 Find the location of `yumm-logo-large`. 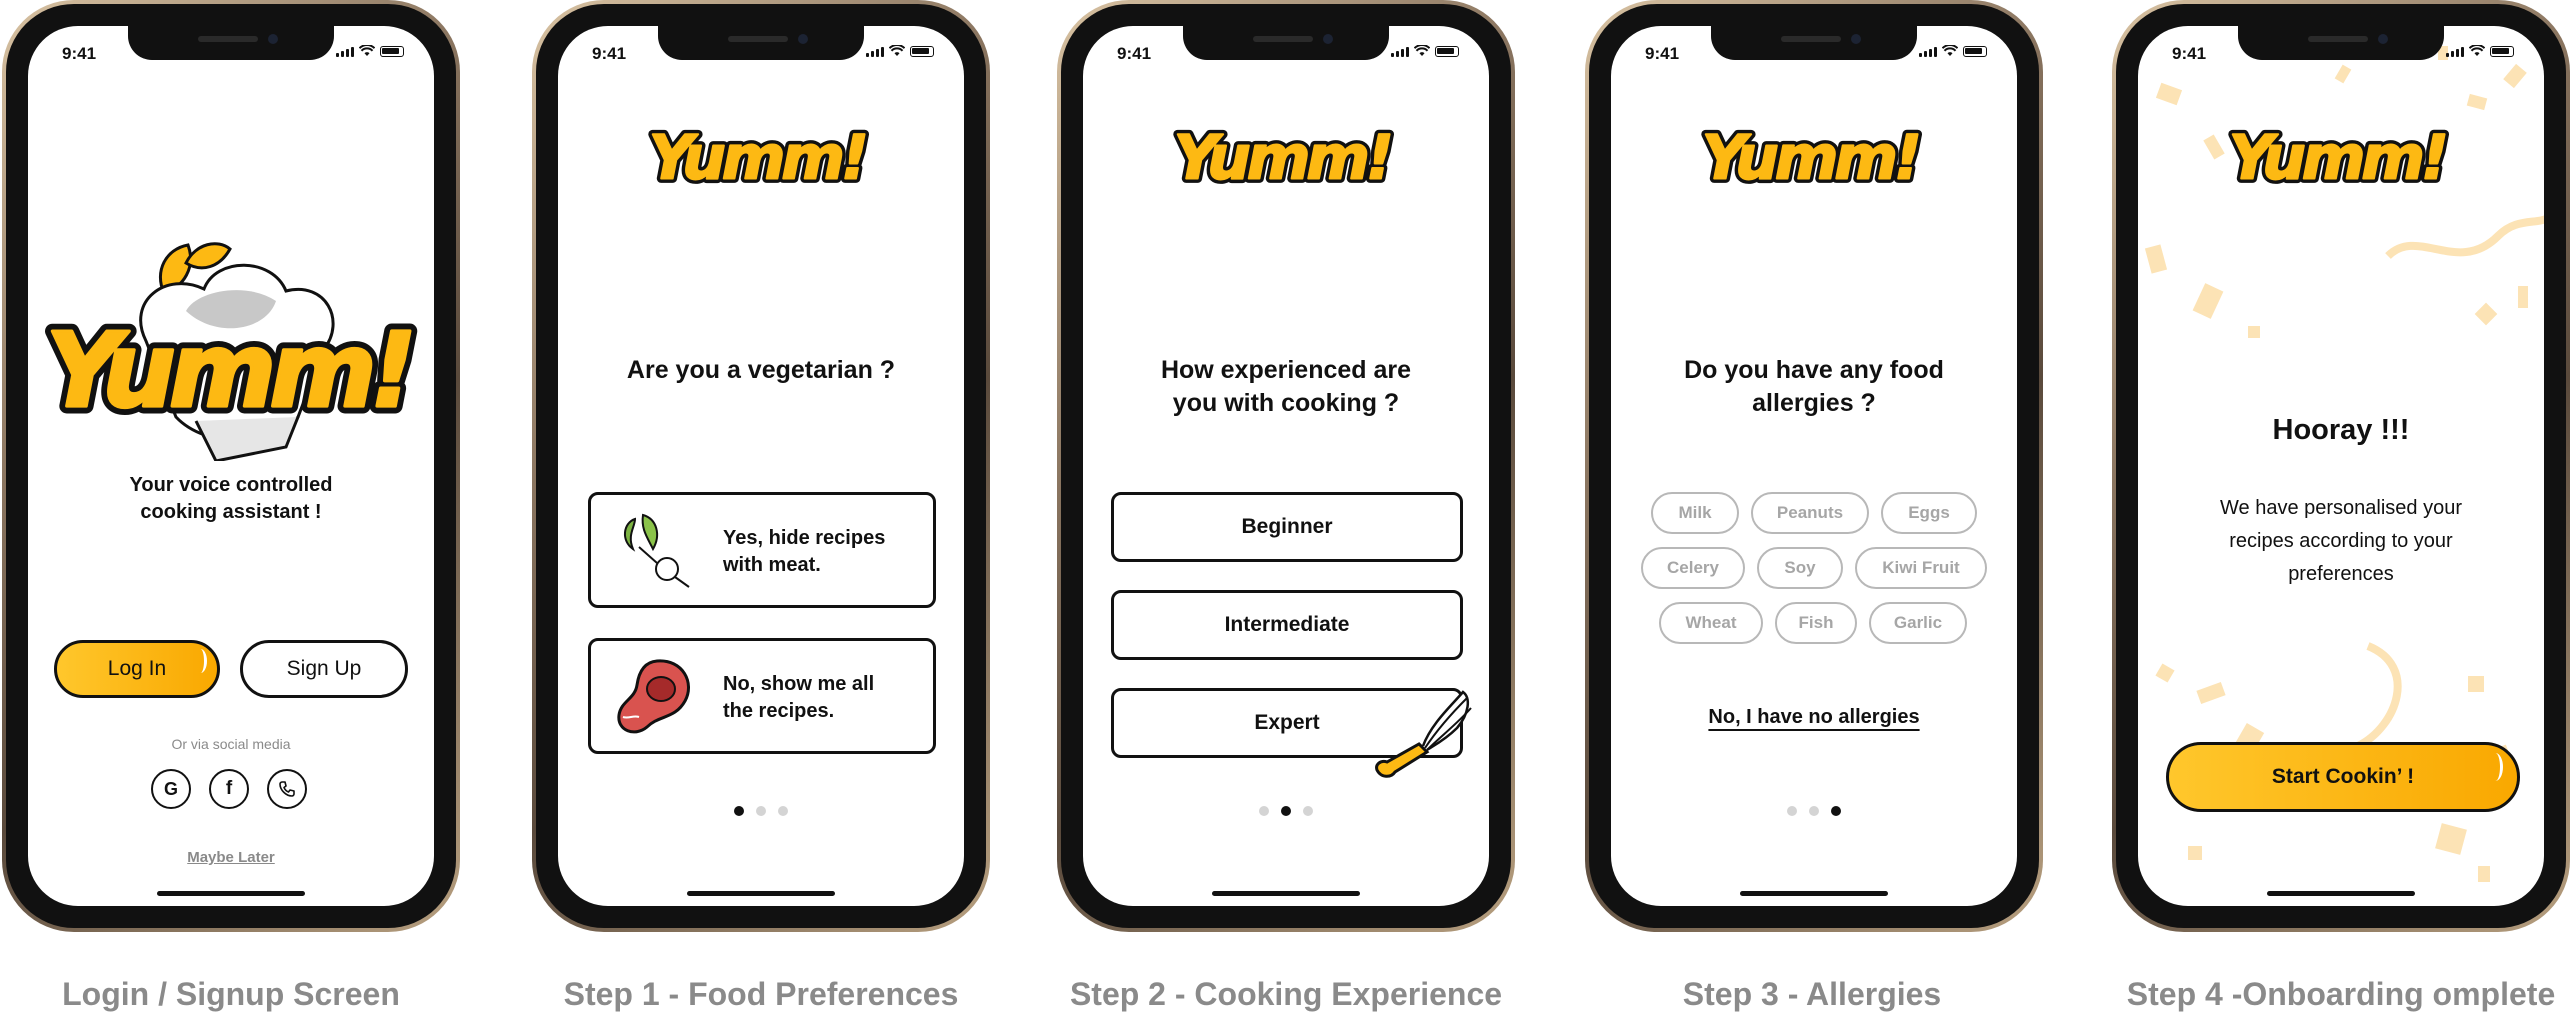

yumm-logo-large is located at coordinates (235, 342).